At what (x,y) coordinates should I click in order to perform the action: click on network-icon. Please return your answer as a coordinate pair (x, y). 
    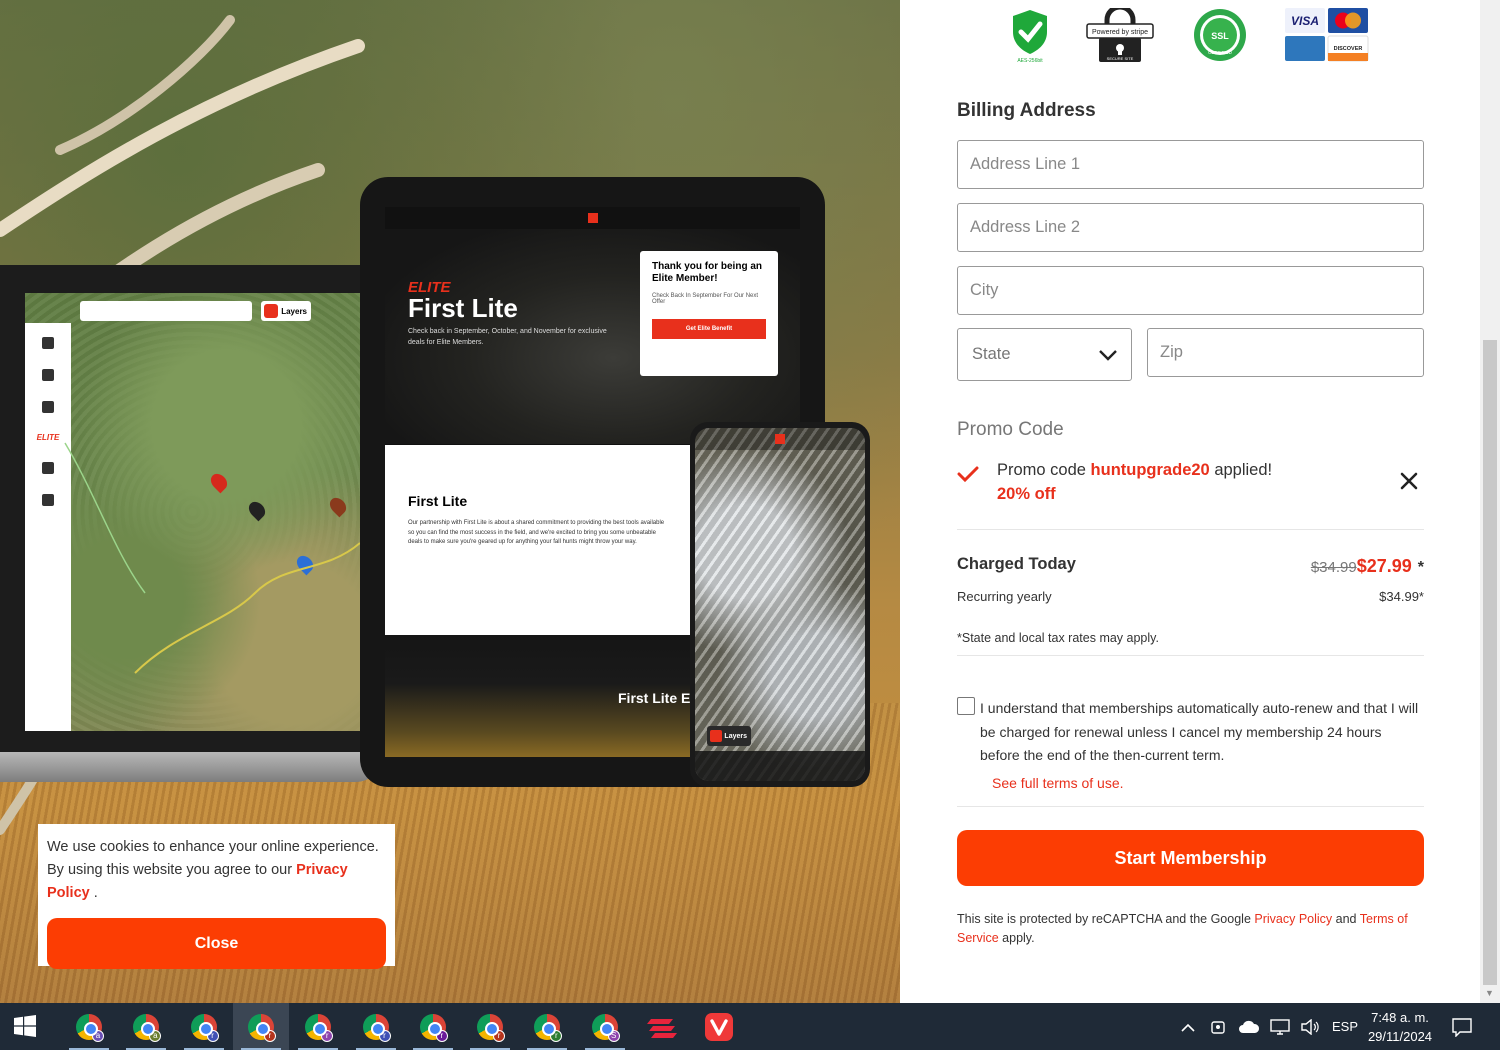
    Looking at the image, I should click on (1280, 1026).